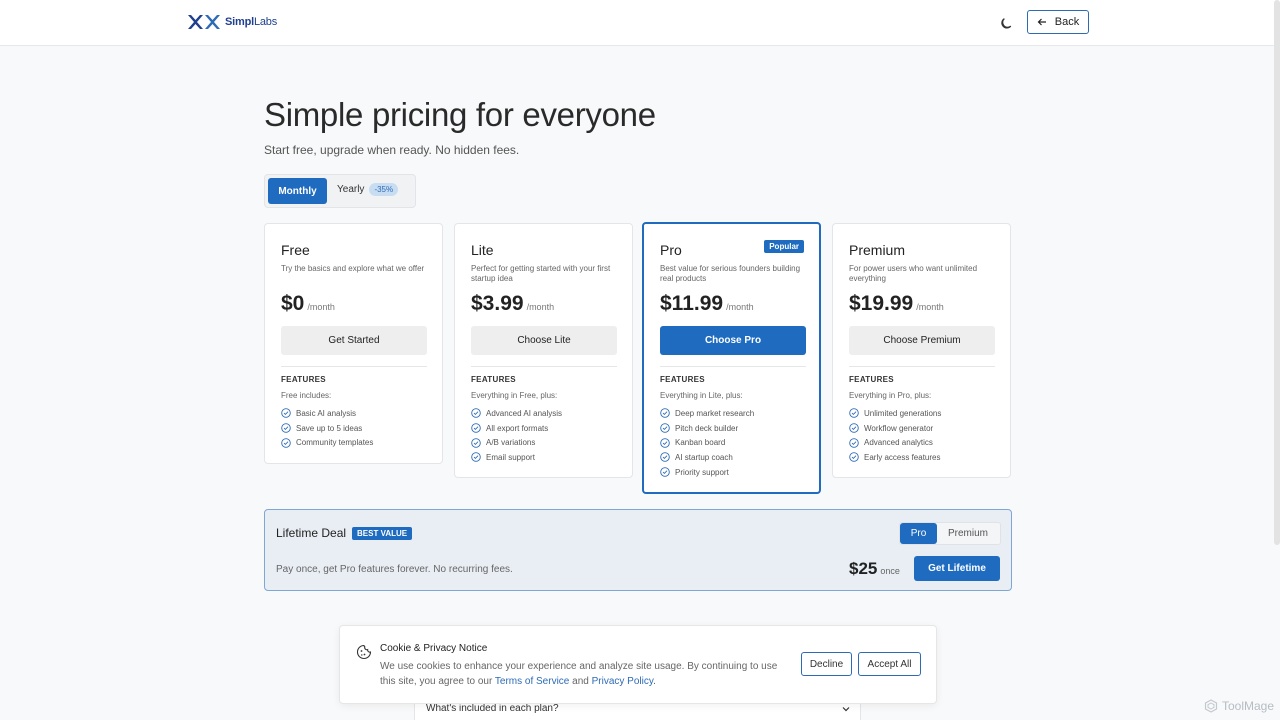 The height and width of the screenshot is (720, 1280). Describe the element at coordinates (654, 681) in the screenshot. I see `cookie-text-after: .` at that location.